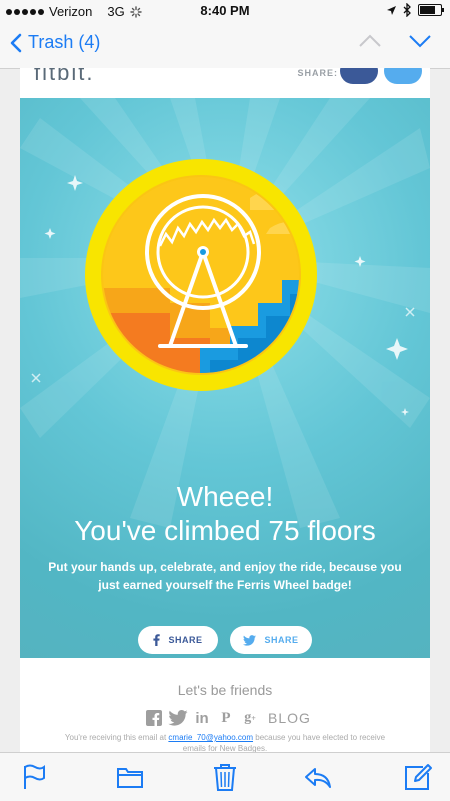 This screenshot has width=450, height=801. Describe the element at coordinates (403, 76) in the screenshot. I see `header-twitter-share-button` at that location.